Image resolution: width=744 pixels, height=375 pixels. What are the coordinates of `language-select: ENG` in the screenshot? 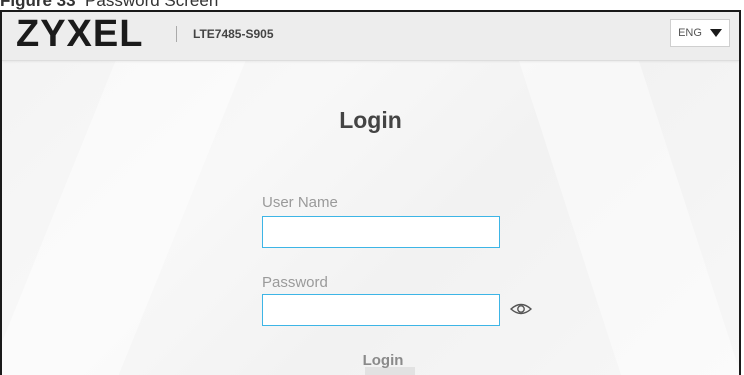 It's located at (700, 33).